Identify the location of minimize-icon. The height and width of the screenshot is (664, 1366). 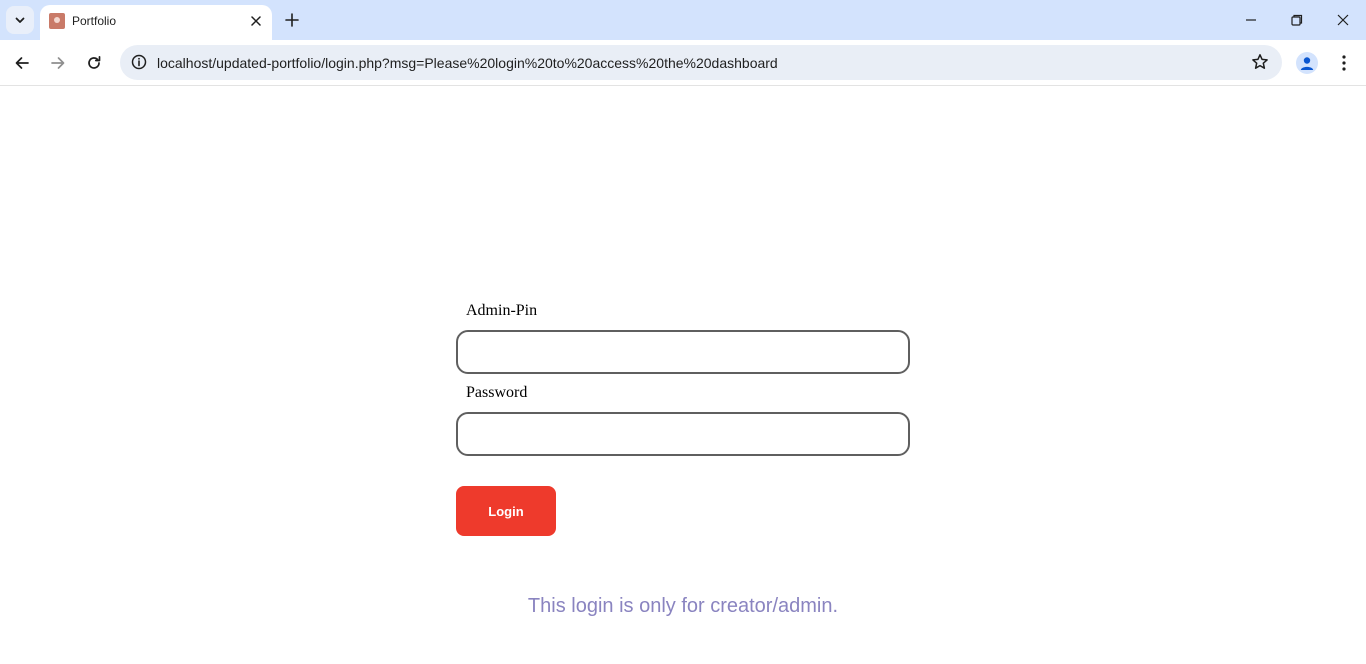
(1251, 20).